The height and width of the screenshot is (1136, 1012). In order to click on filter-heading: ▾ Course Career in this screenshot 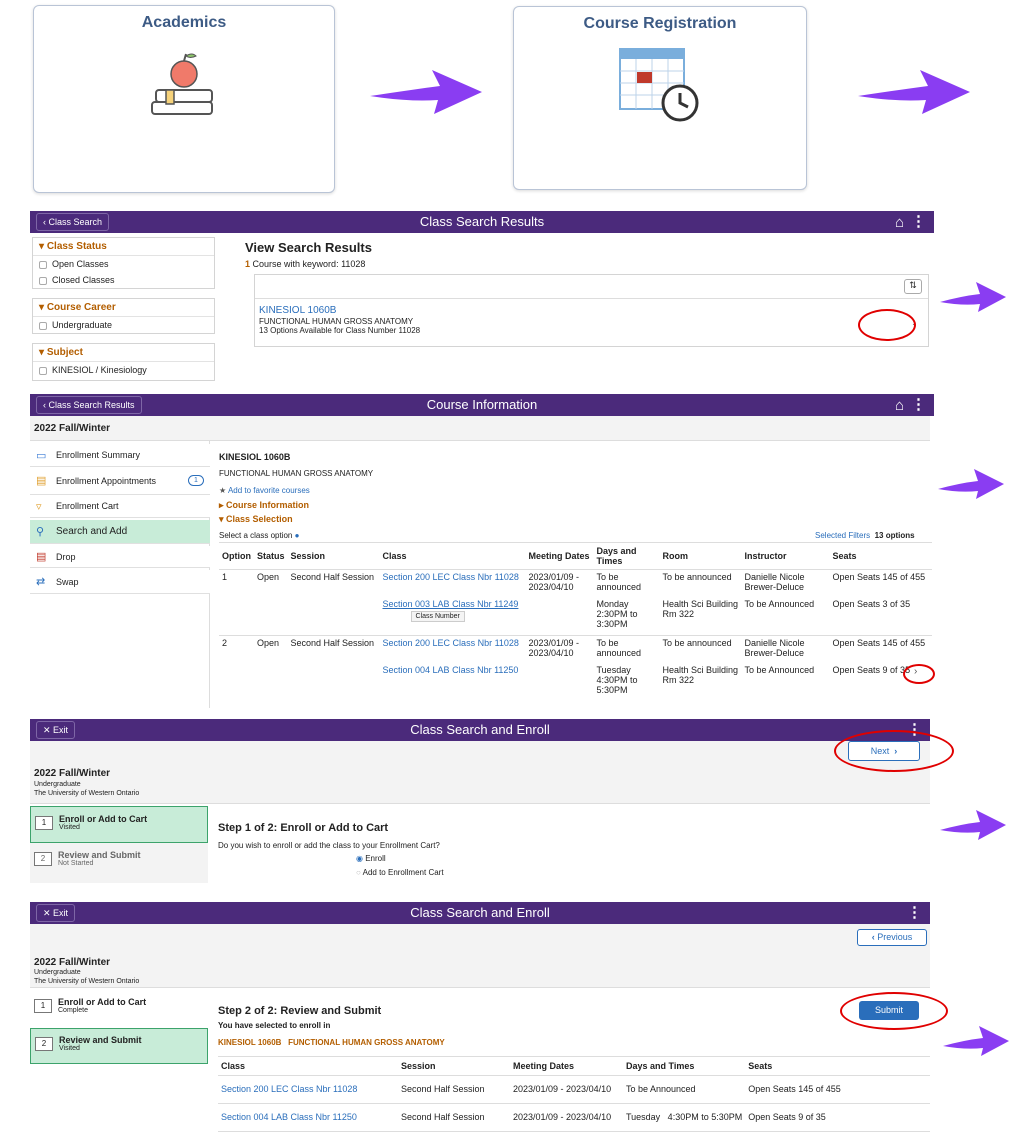, I will do `click(123, 308)`.